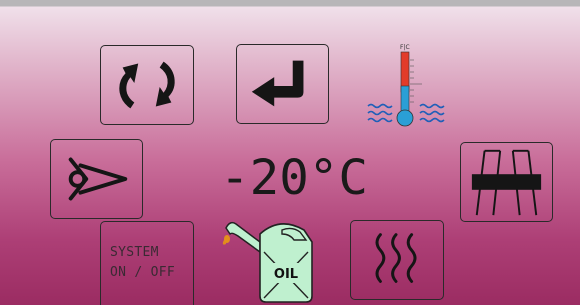 The image size is (580, 305). I want to click on system-power-label: SYSTEM ON / OFF, so click(143, 262).